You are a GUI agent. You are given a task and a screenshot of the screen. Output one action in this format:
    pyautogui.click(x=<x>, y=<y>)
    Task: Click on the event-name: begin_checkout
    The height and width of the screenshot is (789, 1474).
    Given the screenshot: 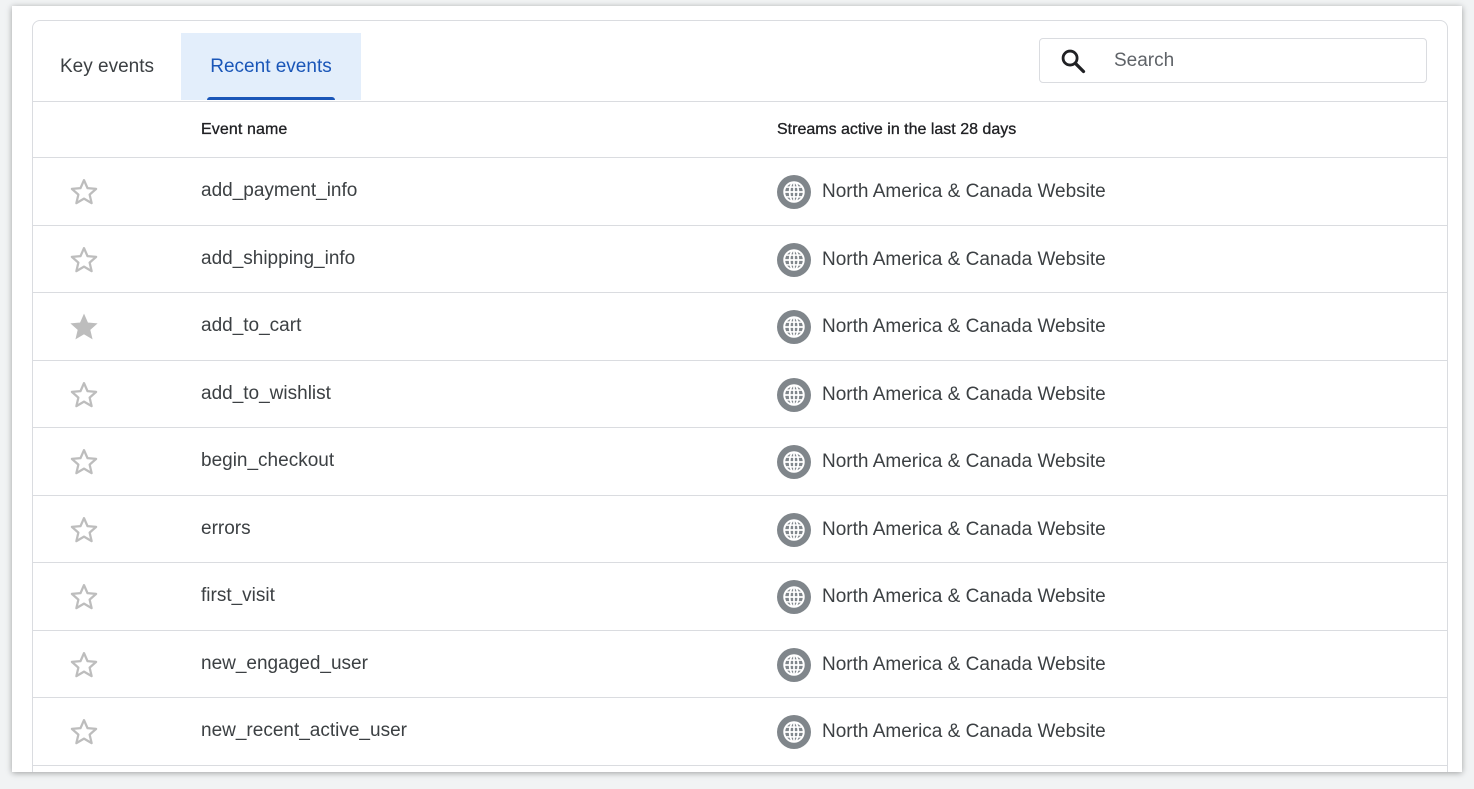 What is the action you would take?
    pyautogui.click(x=267, y=461)
    